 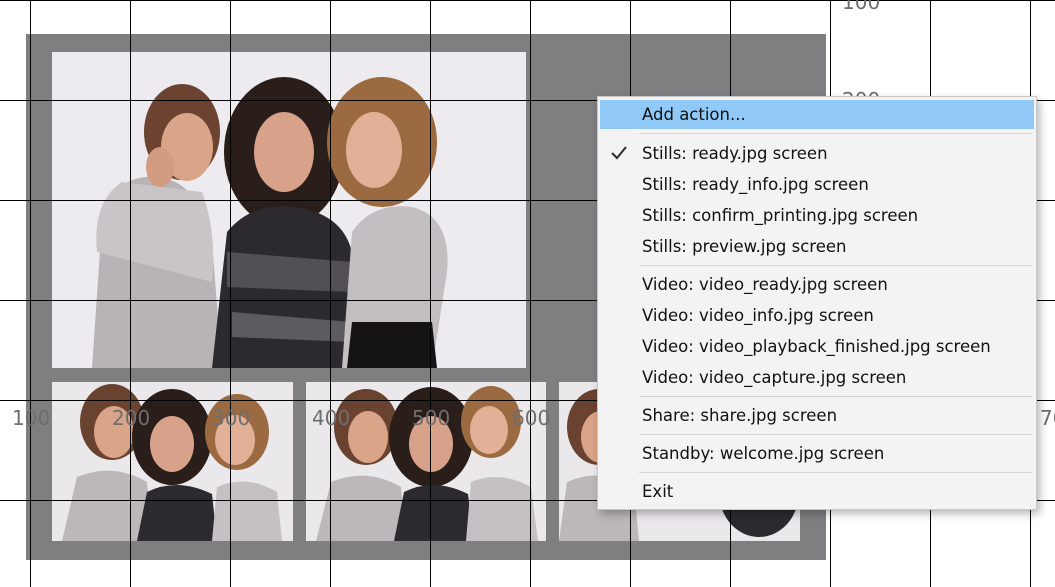 What do you see at coordinates (758, 315) in the screenshot?
I see `menu-item-label: Video: video_info.jpg screen` at bounding box center [758, 315].